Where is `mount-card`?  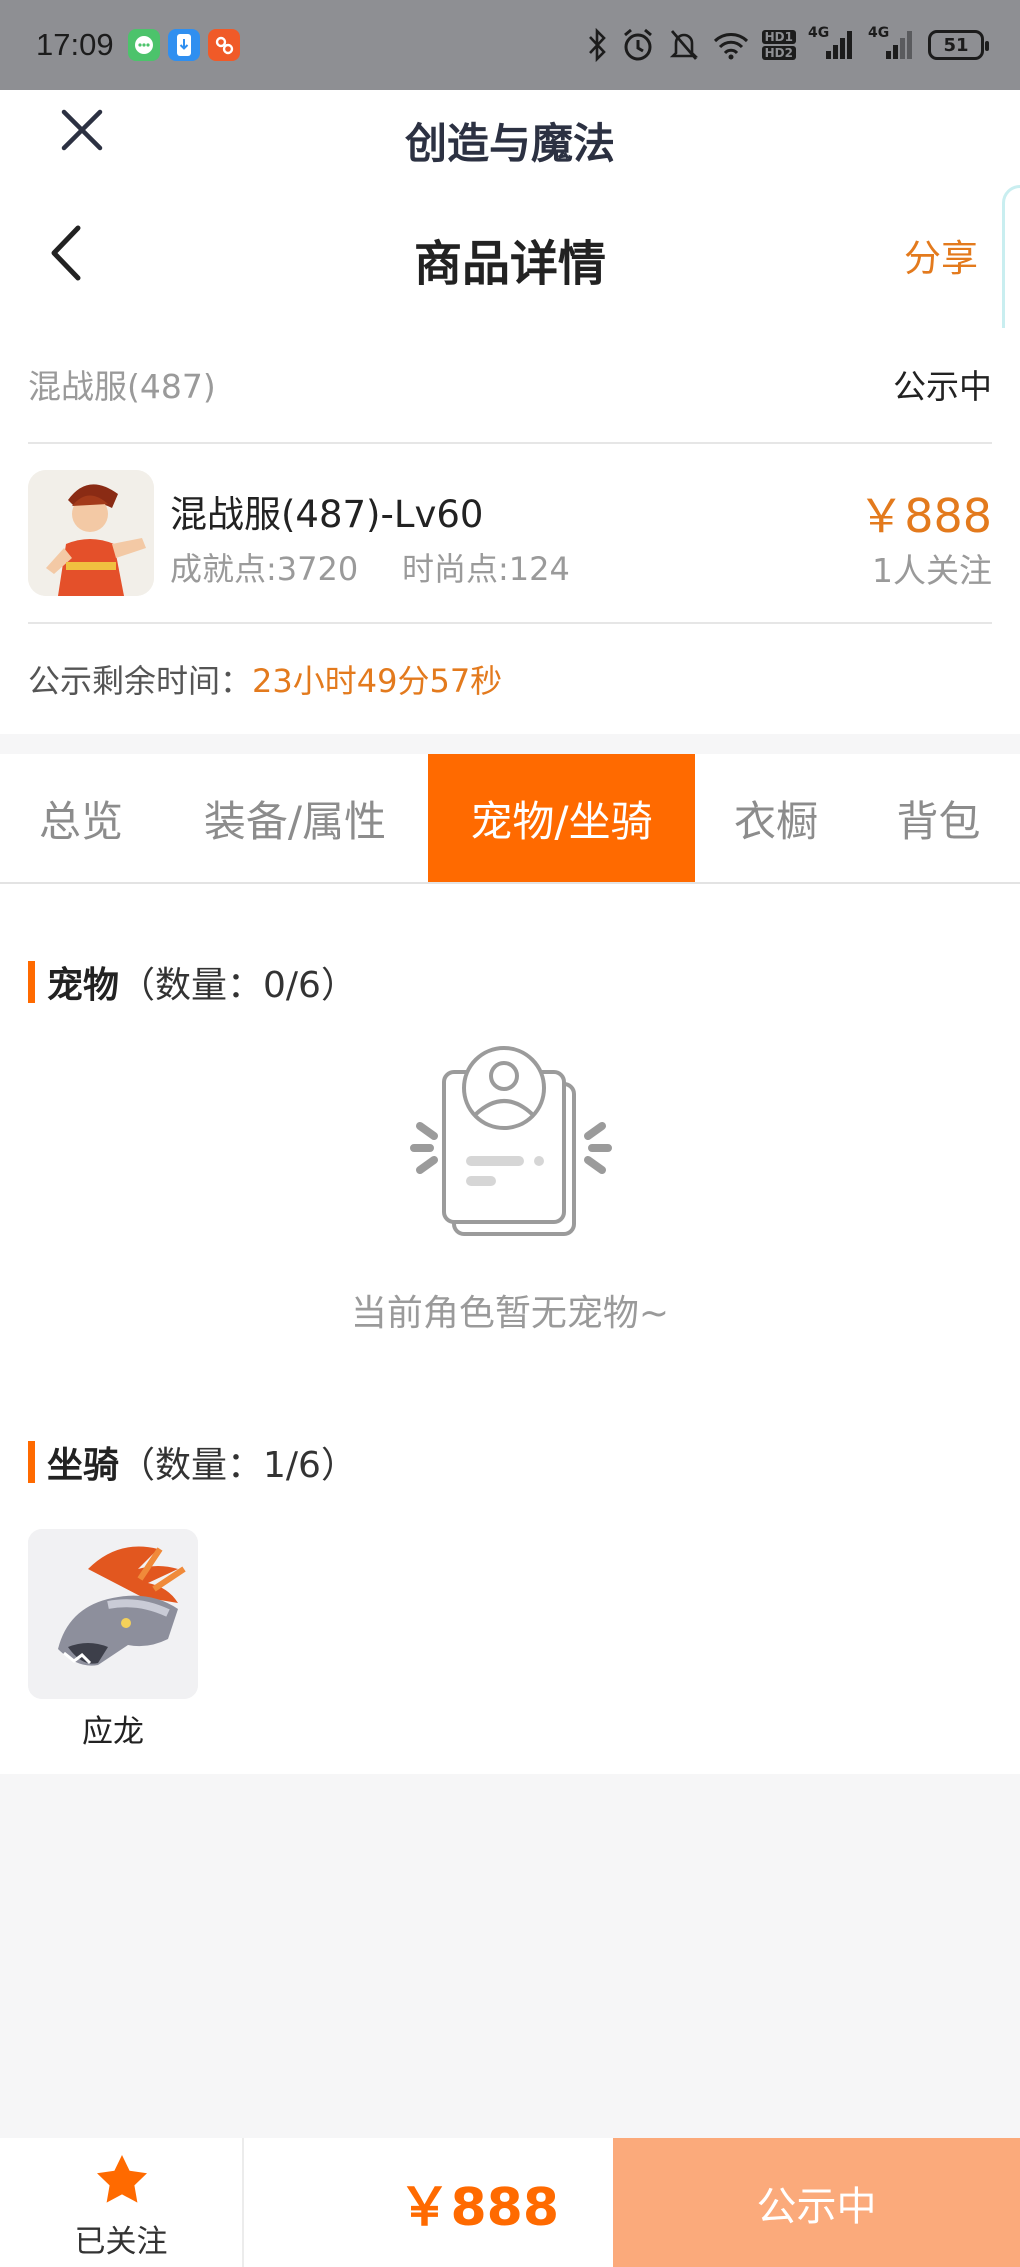
mount-card is located at coordinates (113, 1614).